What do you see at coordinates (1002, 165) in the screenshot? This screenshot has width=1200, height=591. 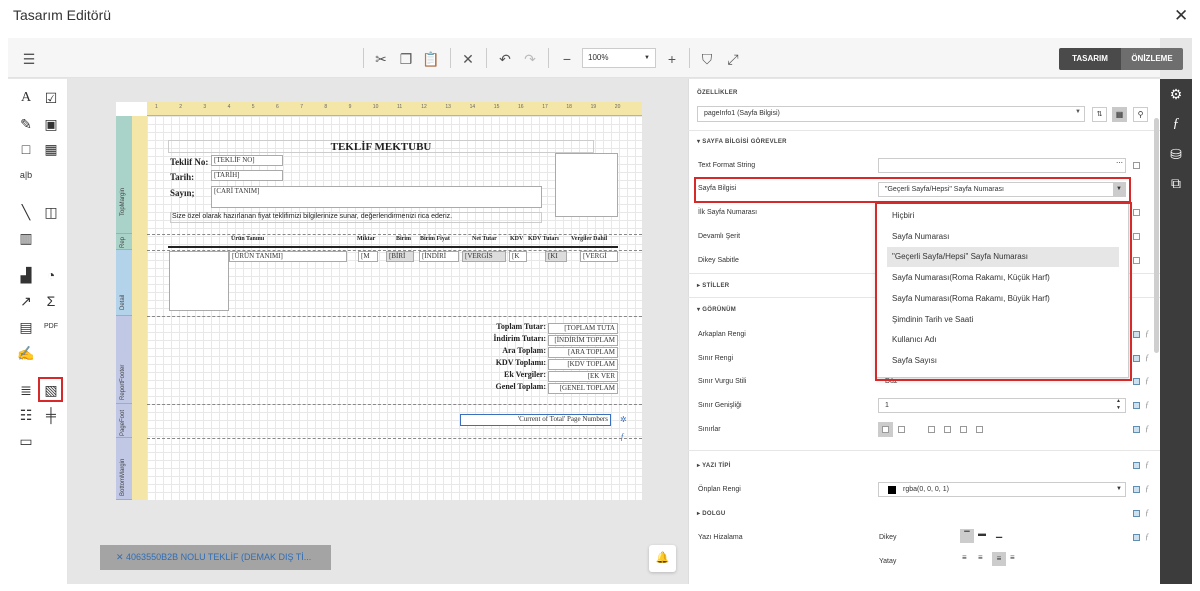 I see `text-format-input` at bounding box center [1002, 165].